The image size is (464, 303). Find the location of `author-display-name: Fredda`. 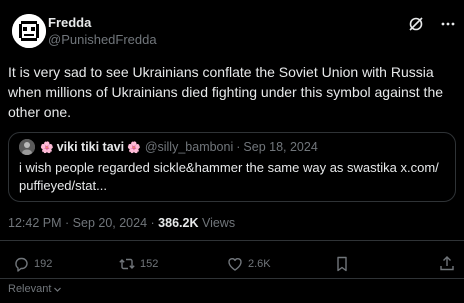

author-display-name: Fredda is located at coordinates (102, 23).